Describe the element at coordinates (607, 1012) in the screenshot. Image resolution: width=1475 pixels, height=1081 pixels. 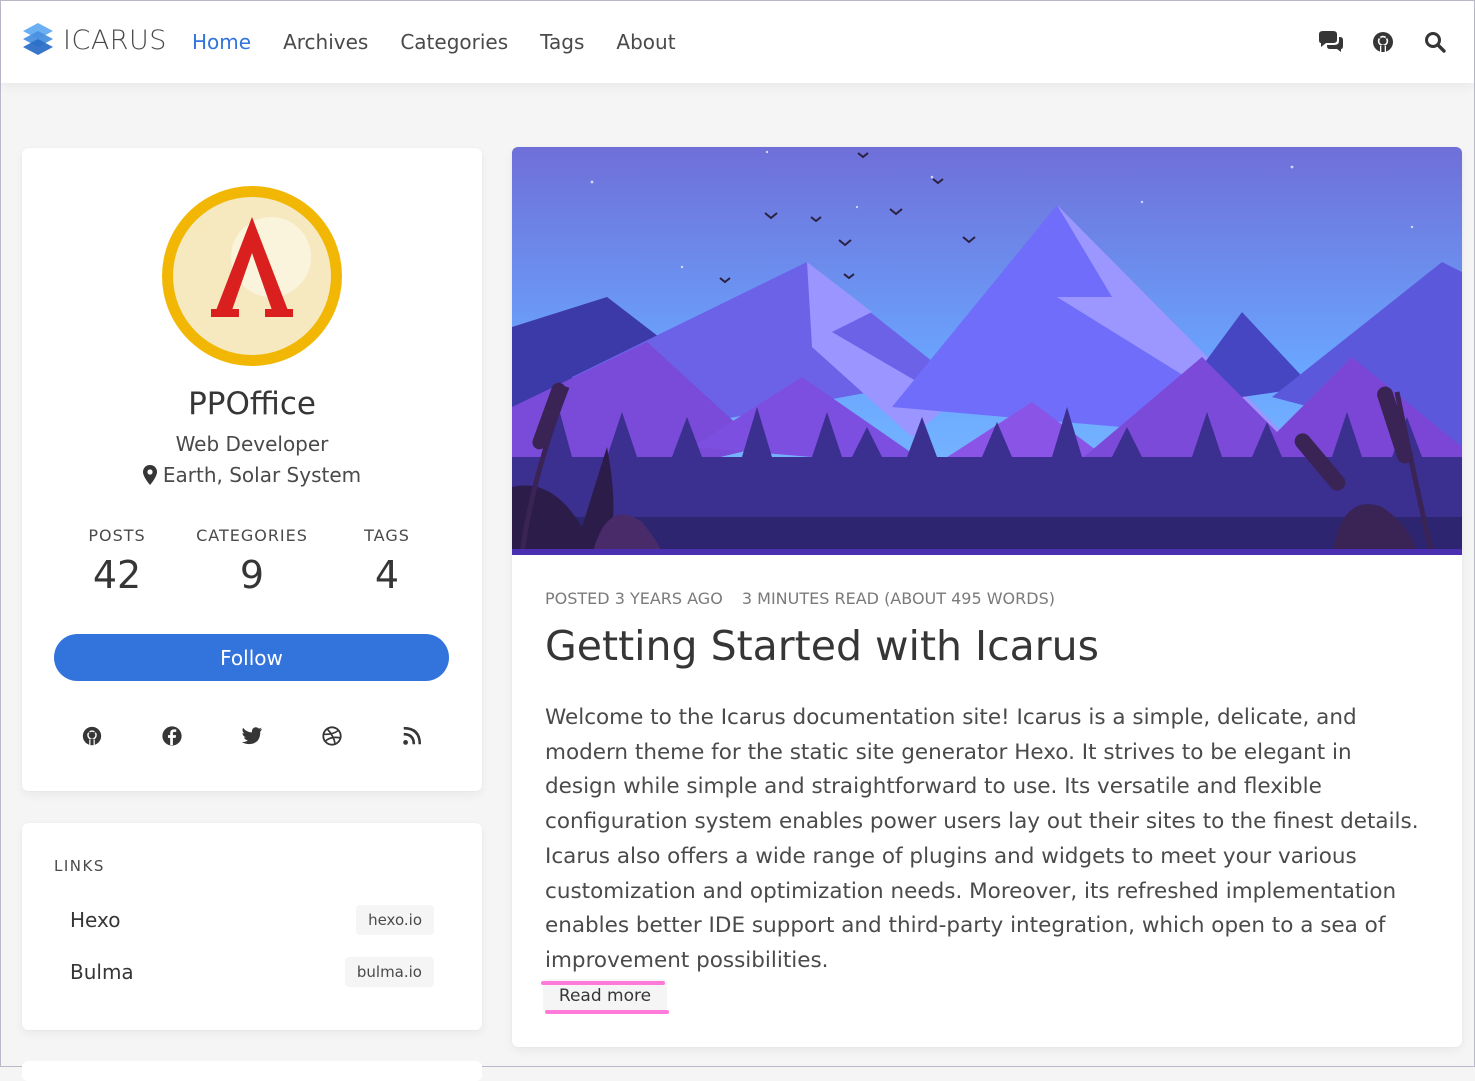
I see `highlight-mark-bottom` at that location.